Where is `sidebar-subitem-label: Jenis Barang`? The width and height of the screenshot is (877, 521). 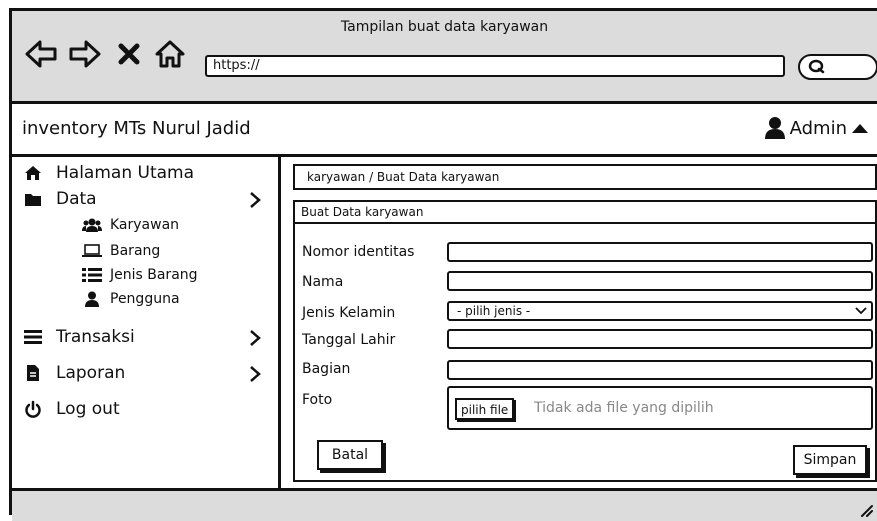 sidebar-subitem-label: Jenis Barang is located at coordinates (154, 275).